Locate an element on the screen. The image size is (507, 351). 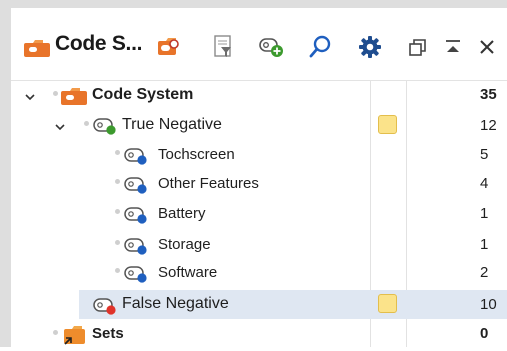
tree-label: Tochscreen is located at coordinates (196, 154).